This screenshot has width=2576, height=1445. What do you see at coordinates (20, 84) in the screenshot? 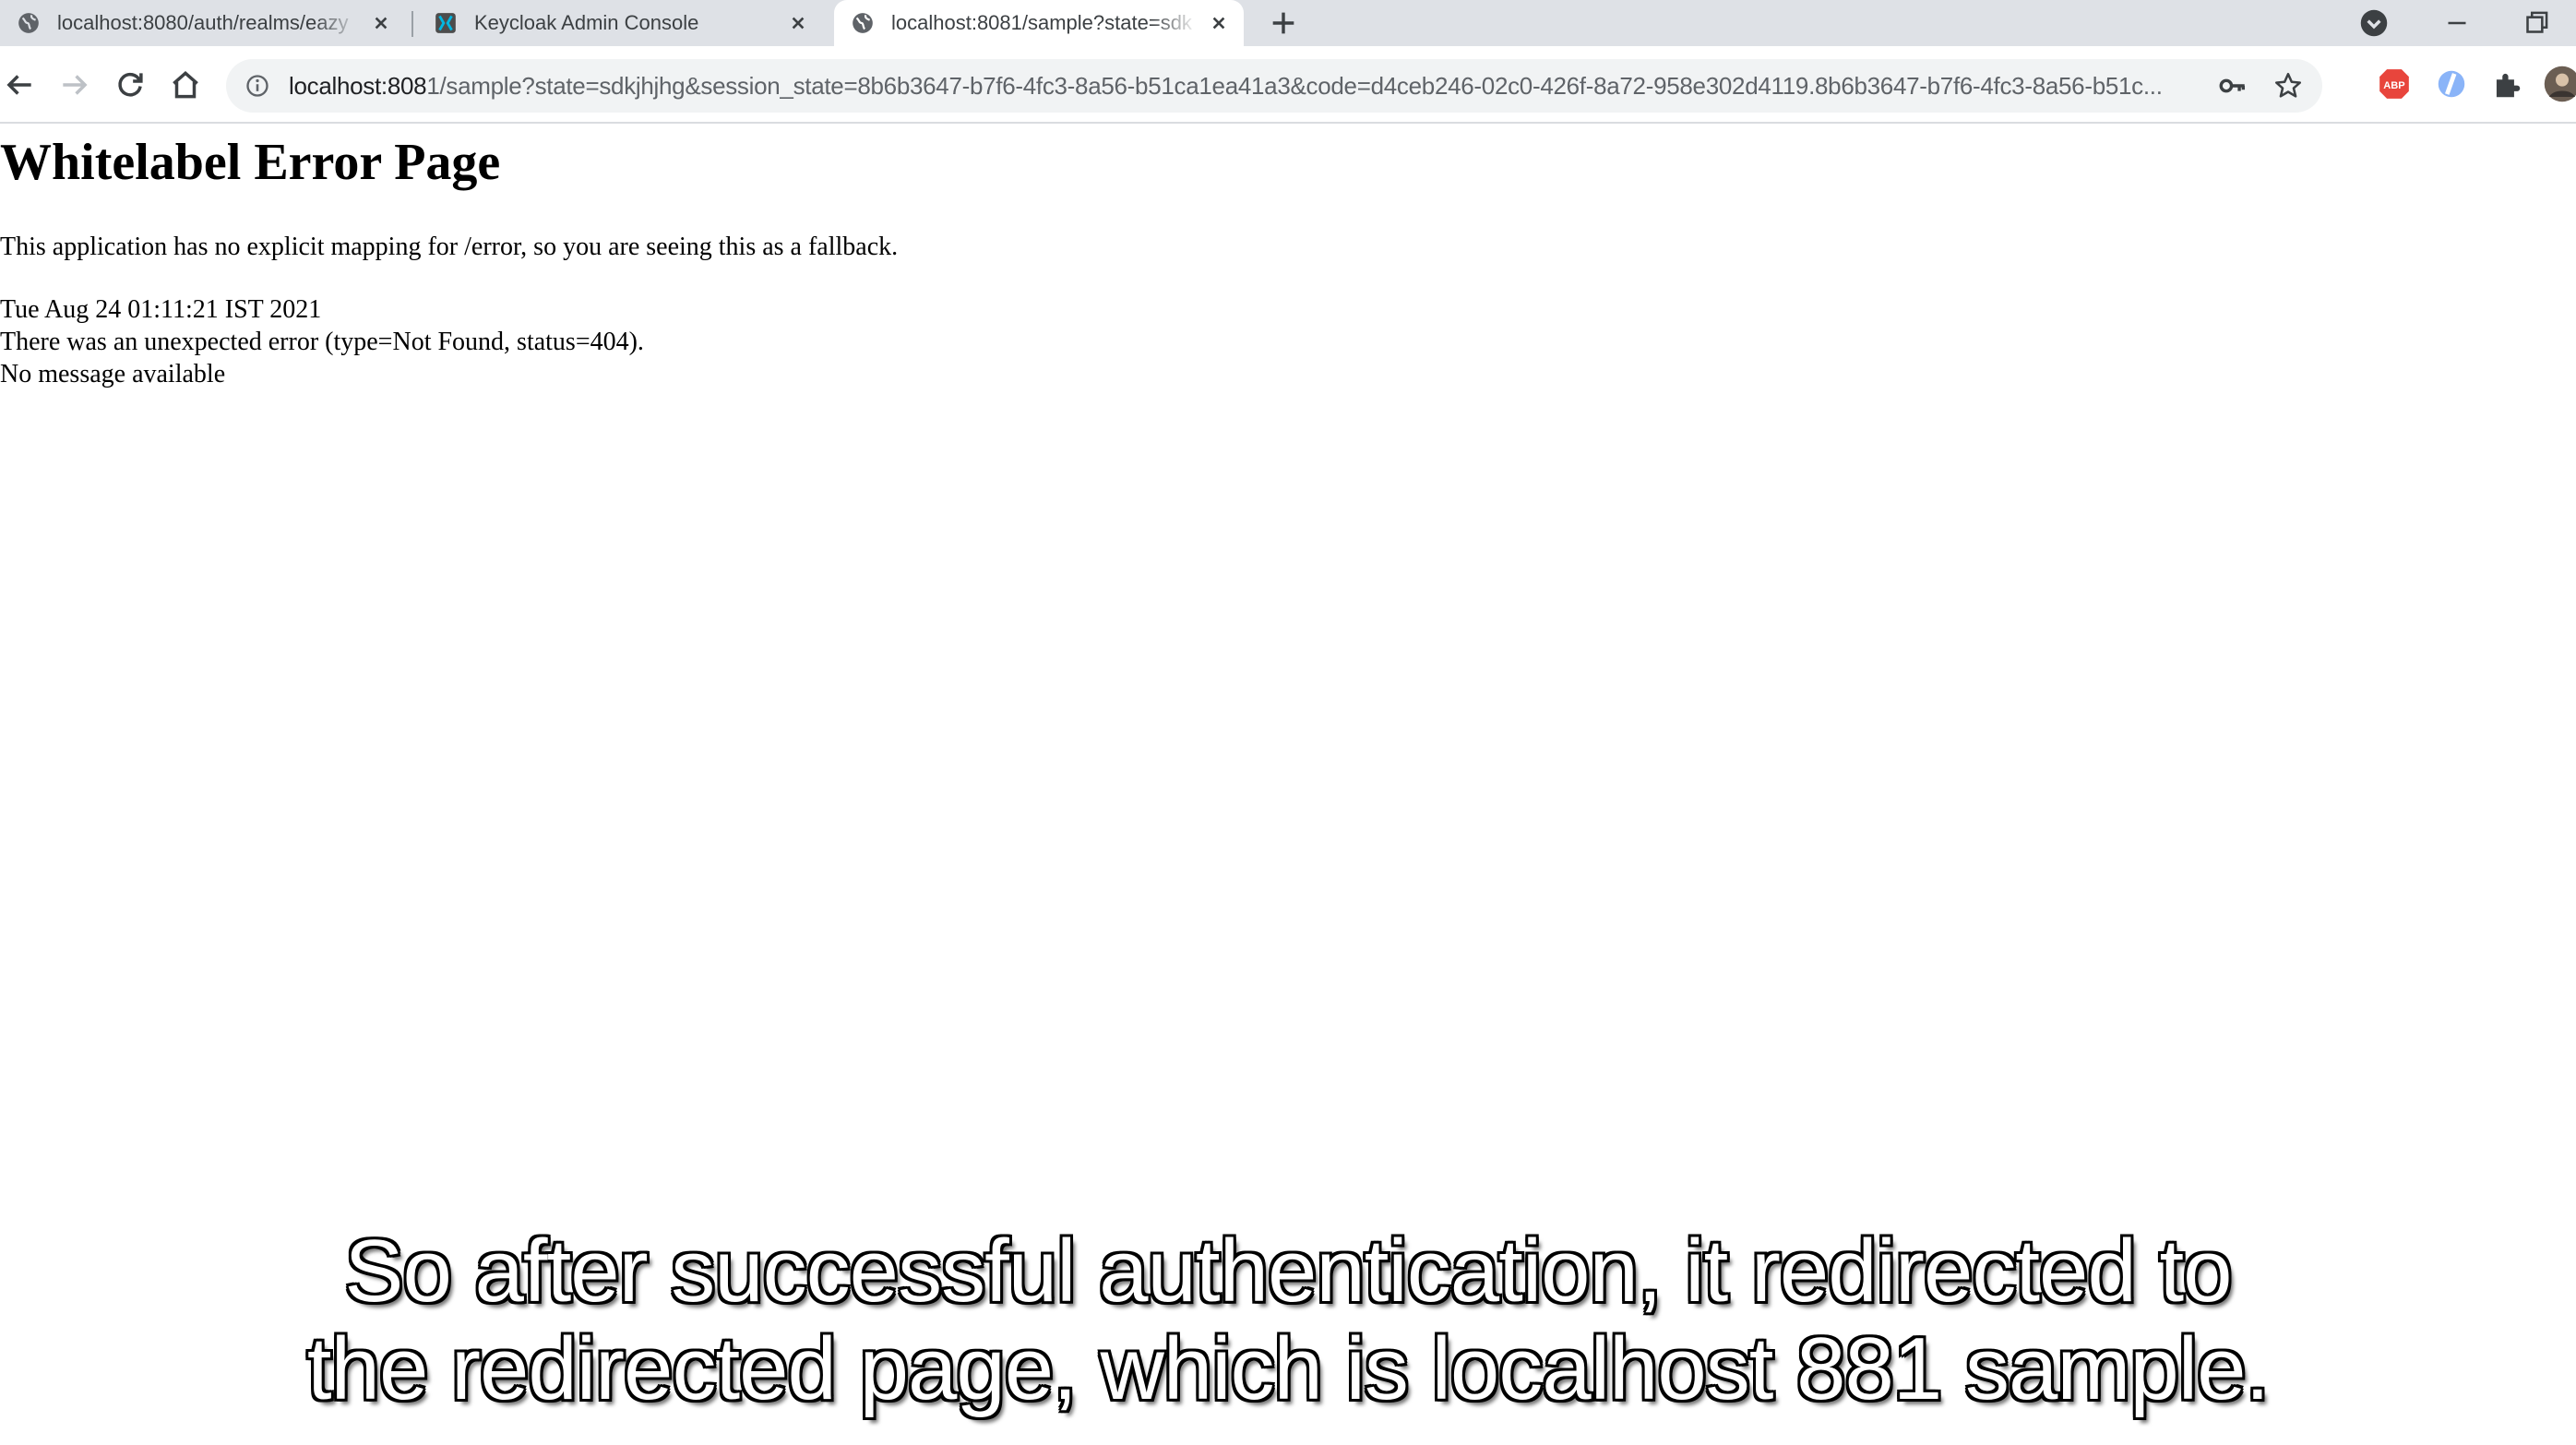
I see `back-arrow-icon` at bounding box center [20, 84].